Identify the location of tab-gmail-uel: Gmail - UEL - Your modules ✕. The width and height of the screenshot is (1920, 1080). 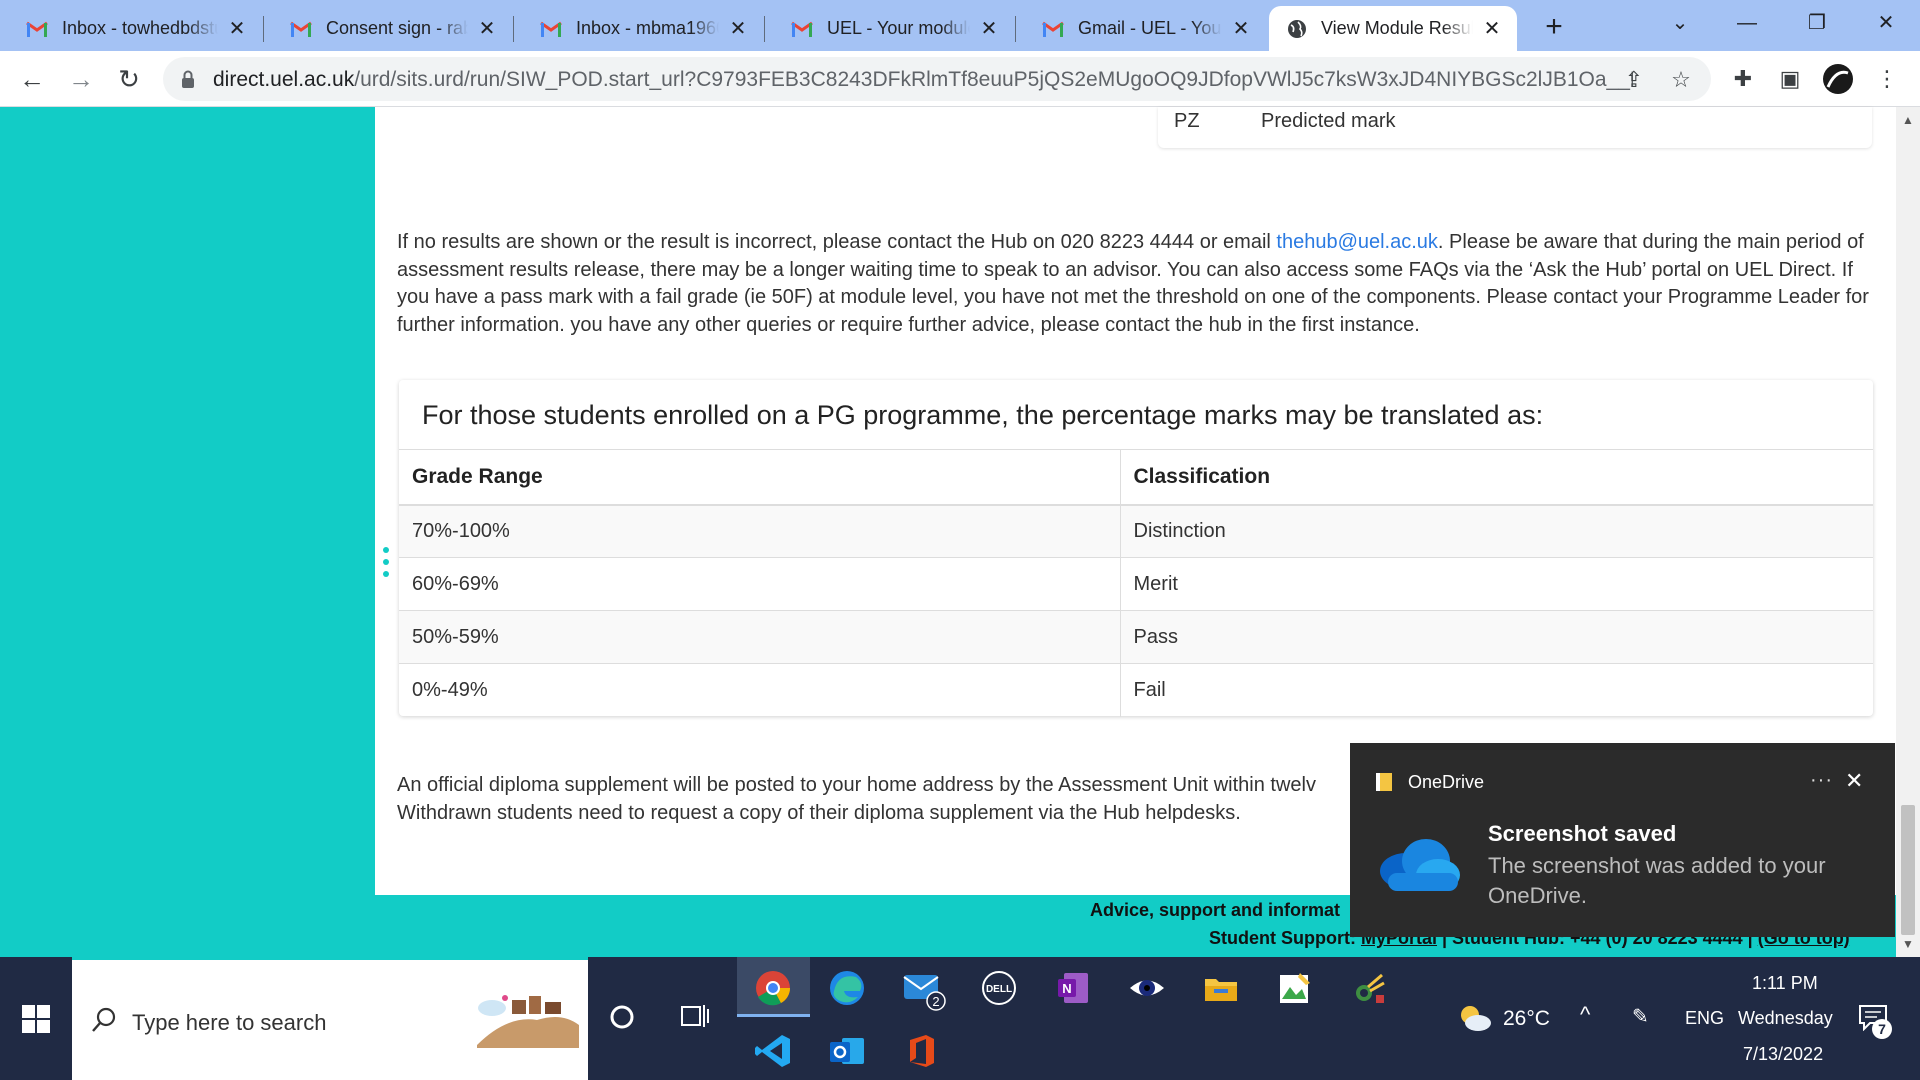
(1141, 28).